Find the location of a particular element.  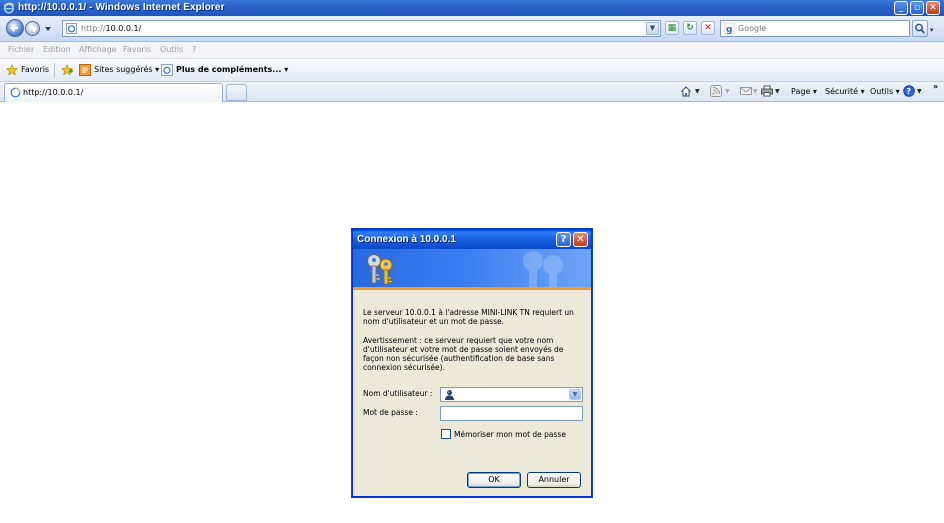

menu-outils: Outils is located at coordinates (171, 49).